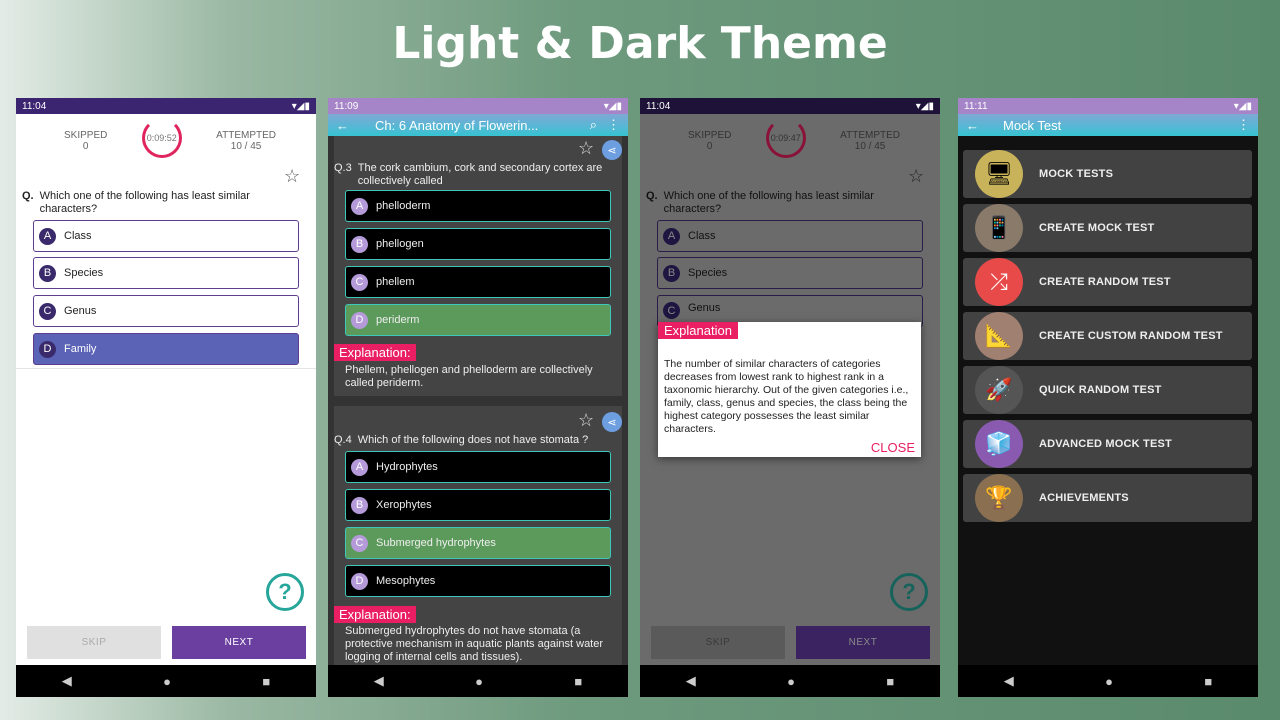  Describe the element at coordinates (1107, 390) in the screenshot. I see `menu-quick-random-test: 🚀 QUICK RANDOM TEST` at that location.